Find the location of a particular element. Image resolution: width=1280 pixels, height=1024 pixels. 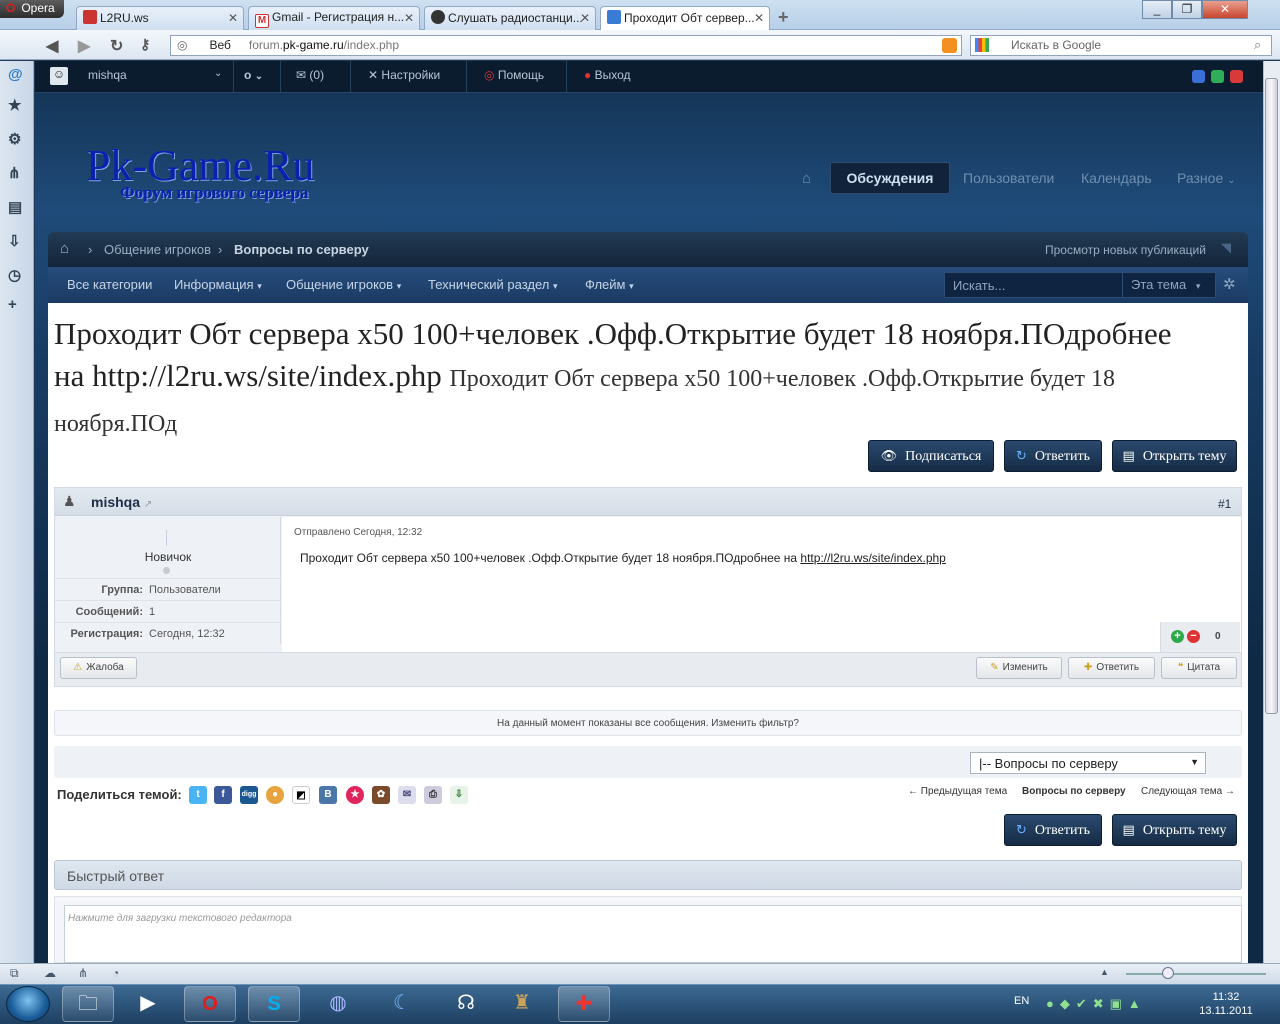

post-number: #1 is located at coordinates (1224, 504).